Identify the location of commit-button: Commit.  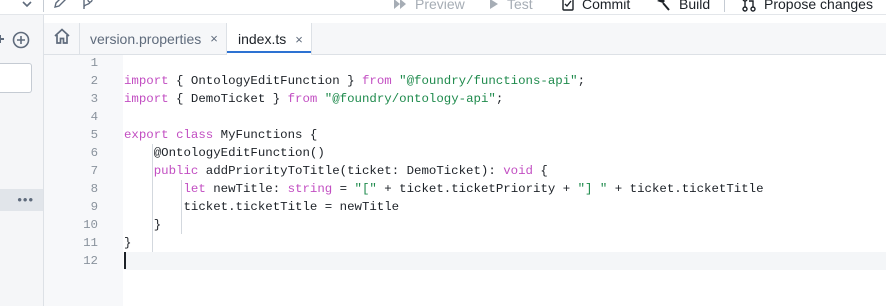
(596, 6).